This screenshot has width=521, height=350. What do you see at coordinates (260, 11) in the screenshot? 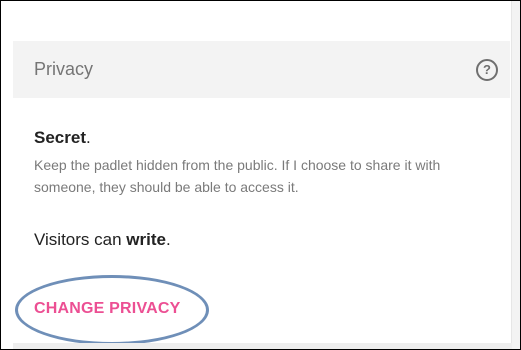
I see `top-strip` at bounding box center [260, 11].